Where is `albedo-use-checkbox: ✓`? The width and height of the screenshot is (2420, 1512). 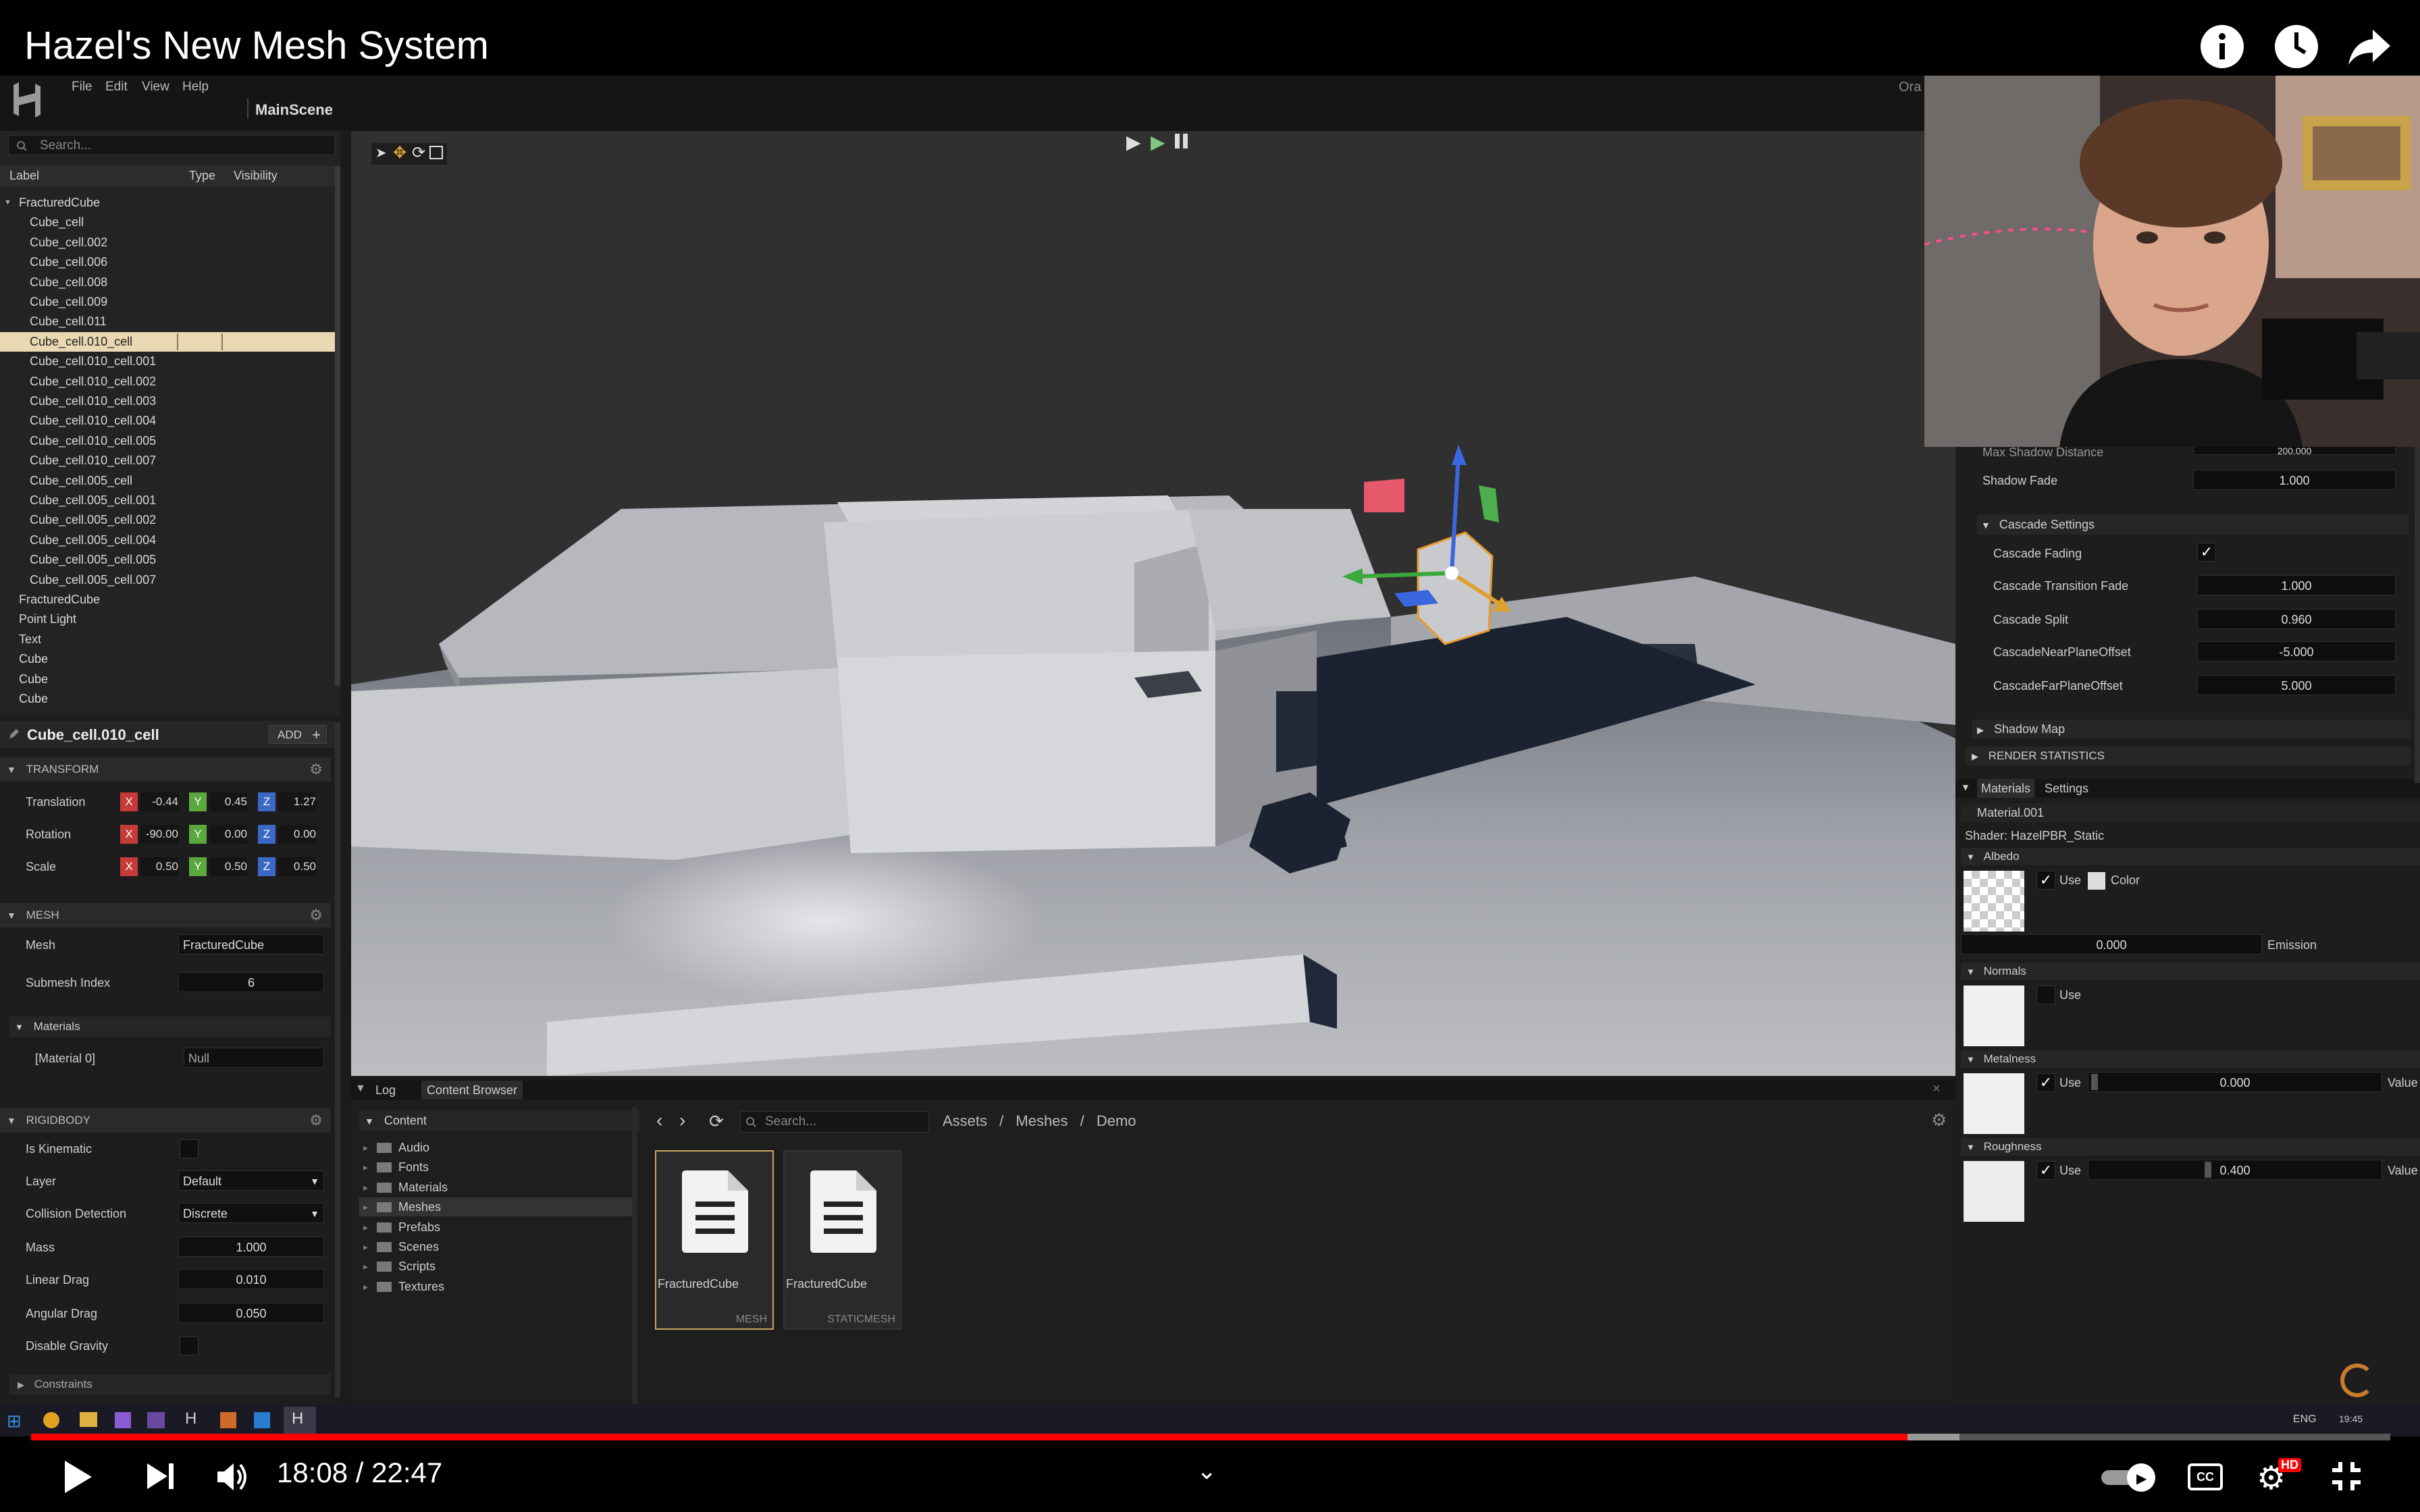 albedo-use-checkbox: ✓ is located at coordinates (2045, 880).